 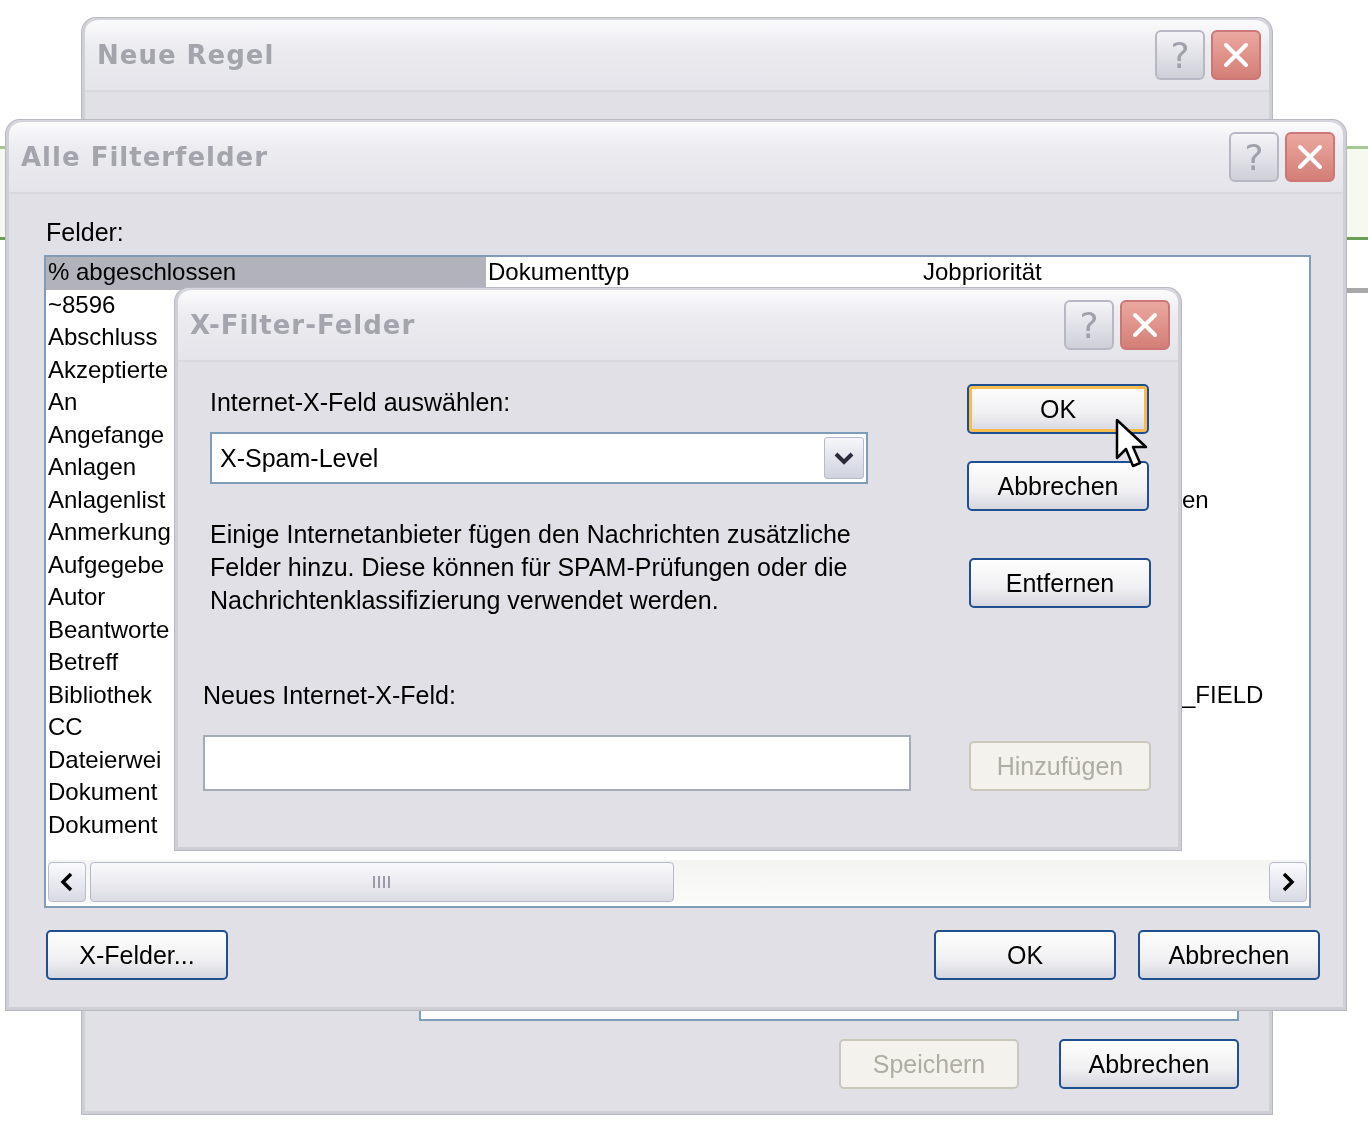 I want to click on list-item: Betreff, so click(x=82, y=663).